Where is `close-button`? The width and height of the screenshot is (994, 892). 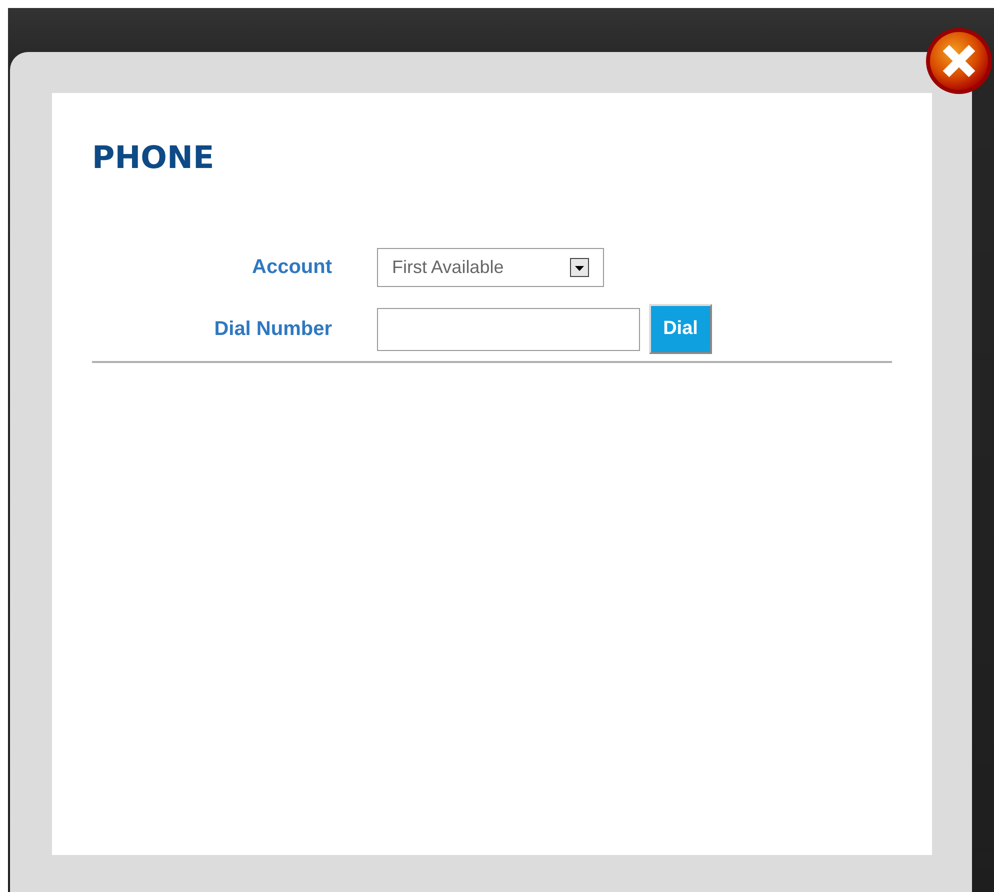
close-button is located at coordinates (959, 61).